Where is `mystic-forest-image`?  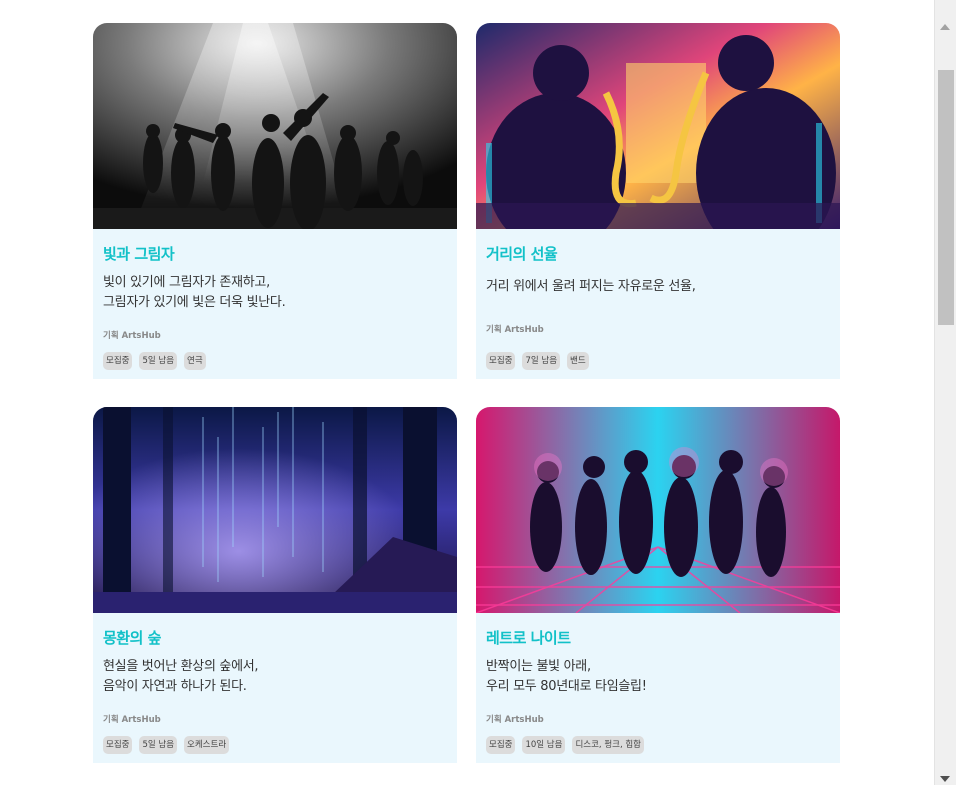 mystic-forest-image is located at coordinates (275, 510).